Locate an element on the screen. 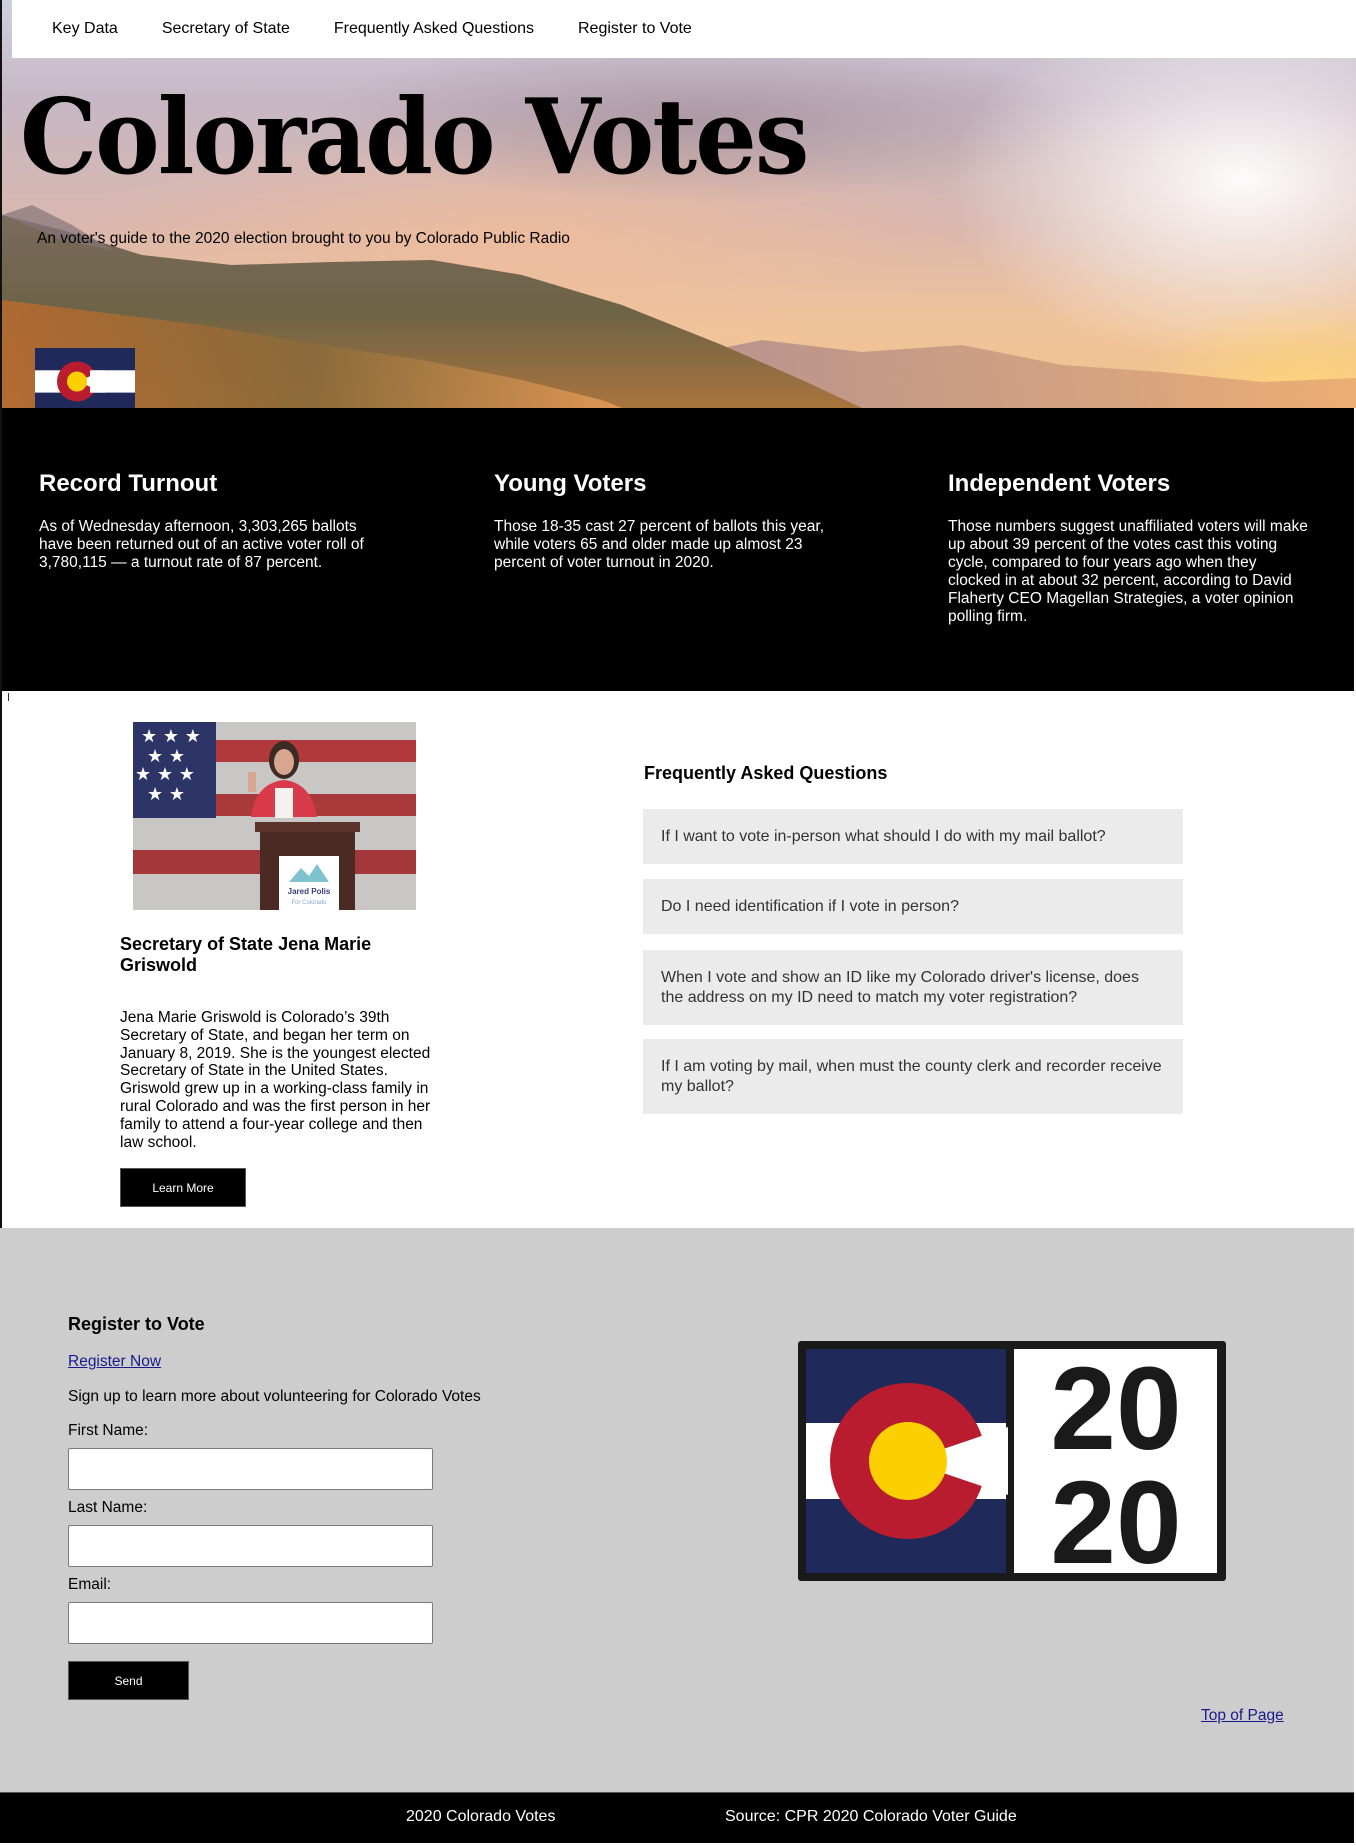  colorado-flag-icon is located at coordinates (85, 381).